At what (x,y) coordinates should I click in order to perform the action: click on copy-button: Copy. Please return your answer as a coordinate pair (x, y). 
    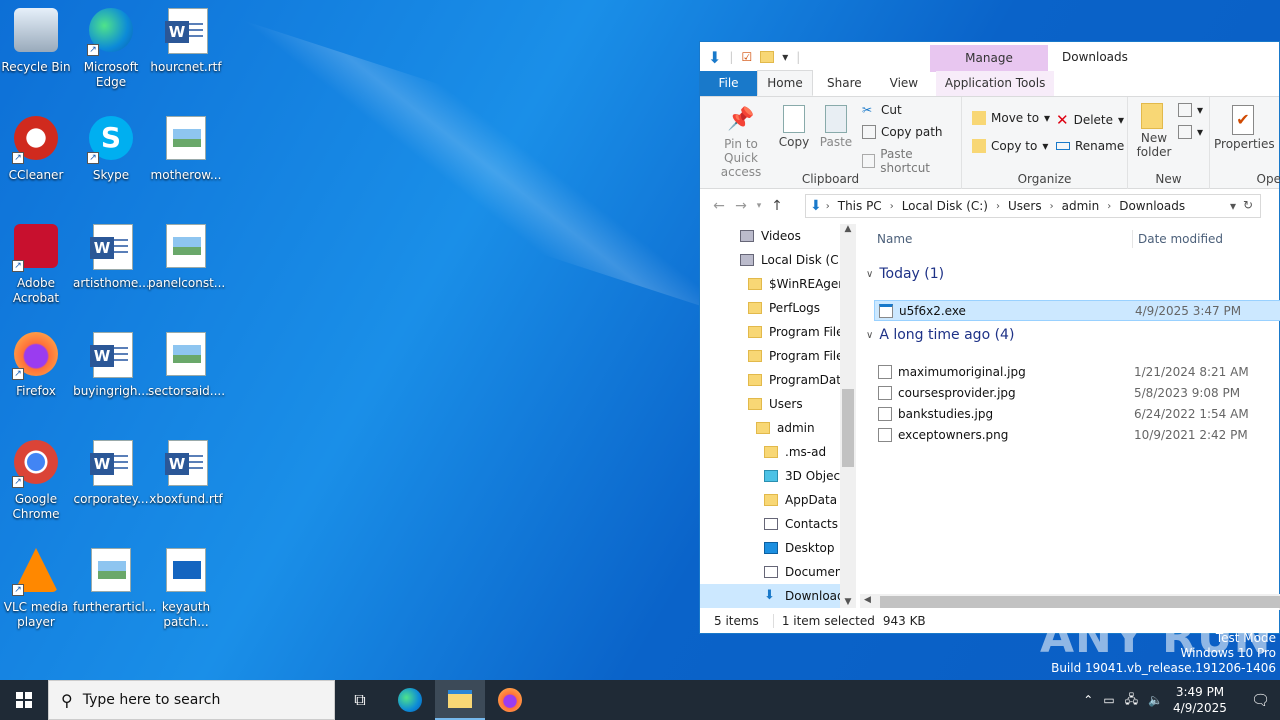
    Looking at the image, I should click on (794, 127).